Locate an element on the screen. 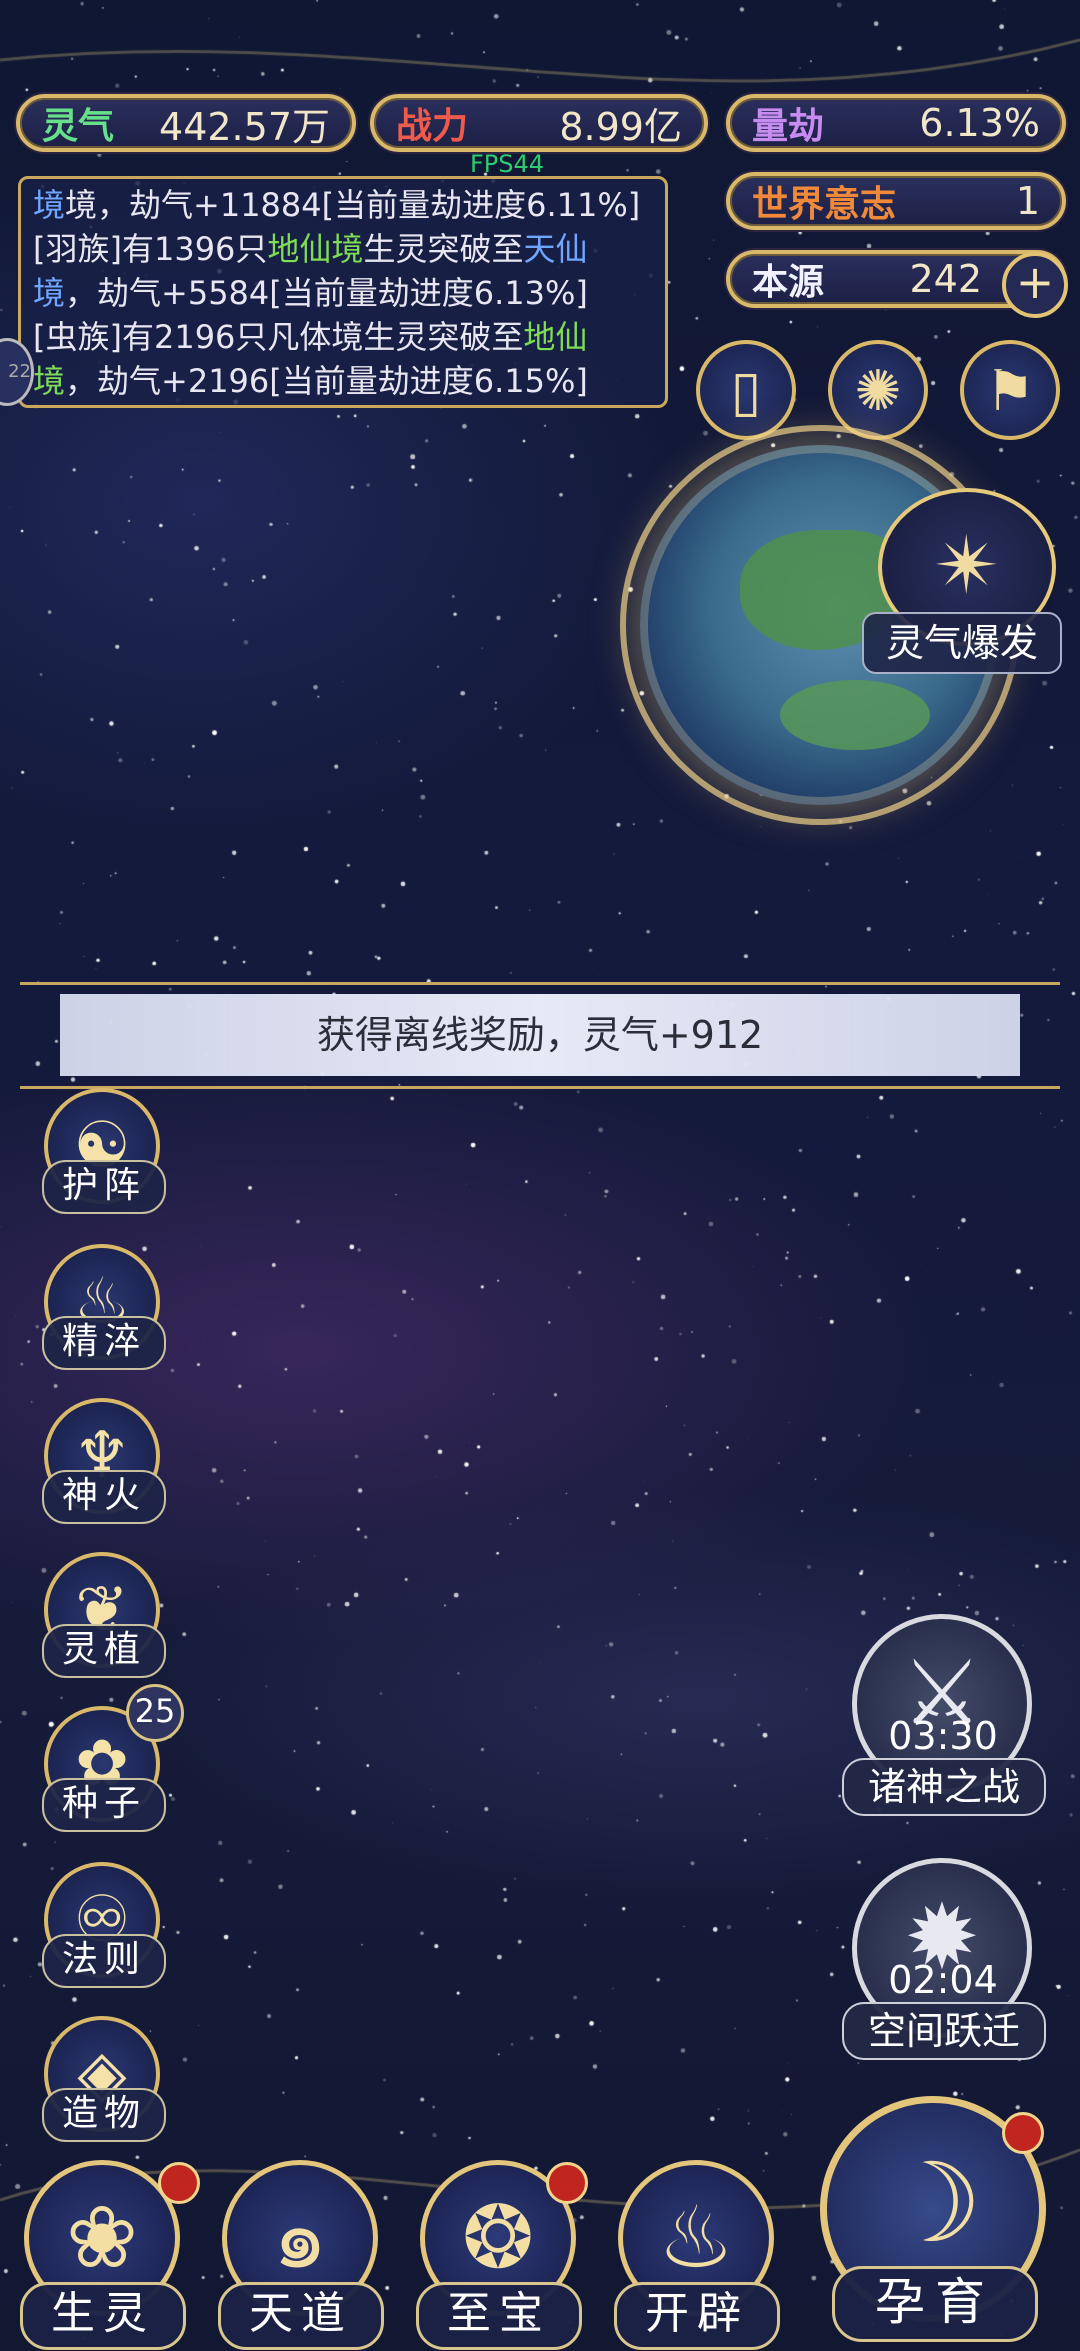 Image resolution: width=1080 pixels, height=2351 pixels. lingqi-value: 442.57万 is located at coordinates (244, 126).